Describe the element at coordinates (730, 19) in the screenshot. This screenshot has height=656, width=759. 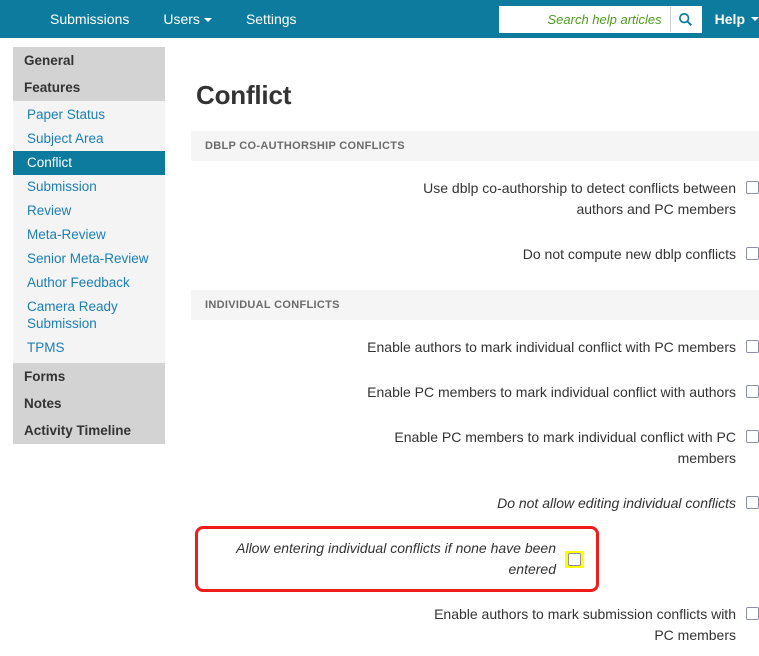
I see `help-link: Help` at that location.